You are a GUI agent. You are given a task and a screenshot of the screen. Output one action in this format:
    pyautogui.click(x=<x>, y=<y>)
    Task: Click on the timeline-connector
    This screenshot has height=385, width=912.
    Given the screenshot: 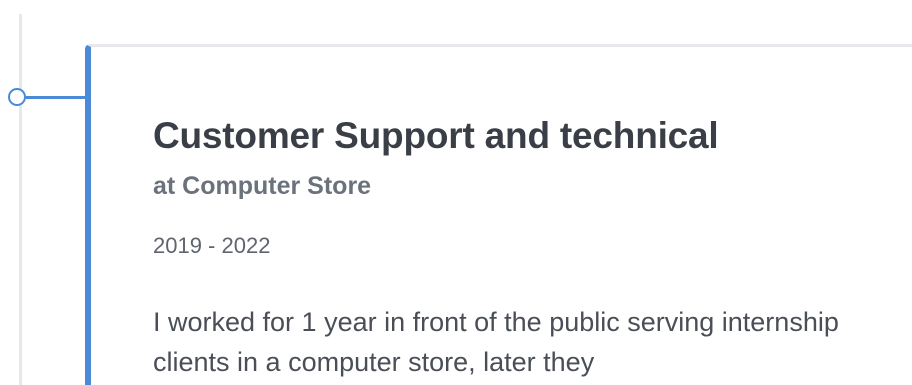 What is the action you would take?
    pyautogui.click(x=56, y=97)
    